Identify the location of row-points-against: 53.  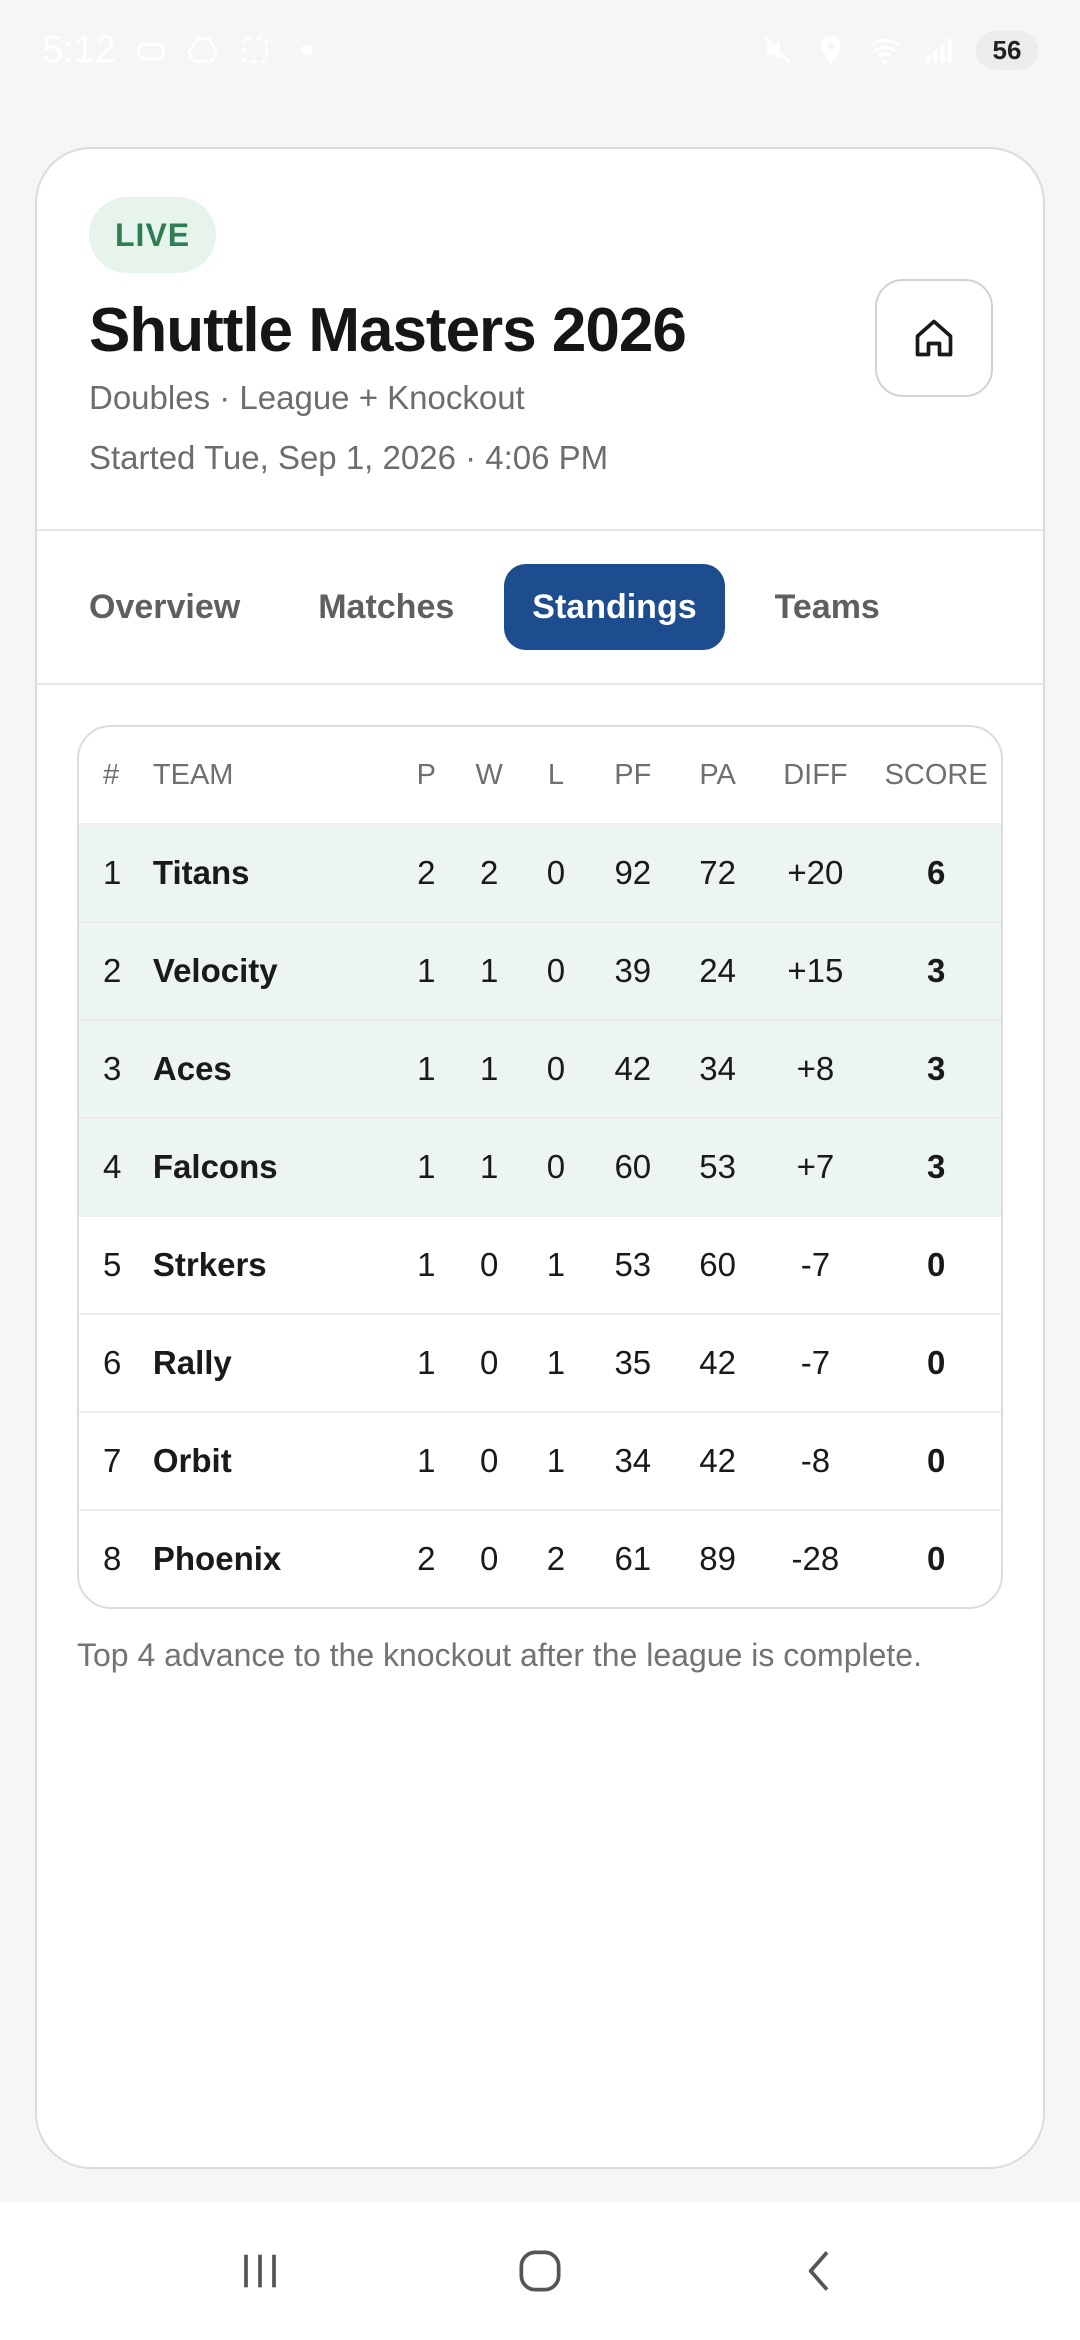
(717, 1166).